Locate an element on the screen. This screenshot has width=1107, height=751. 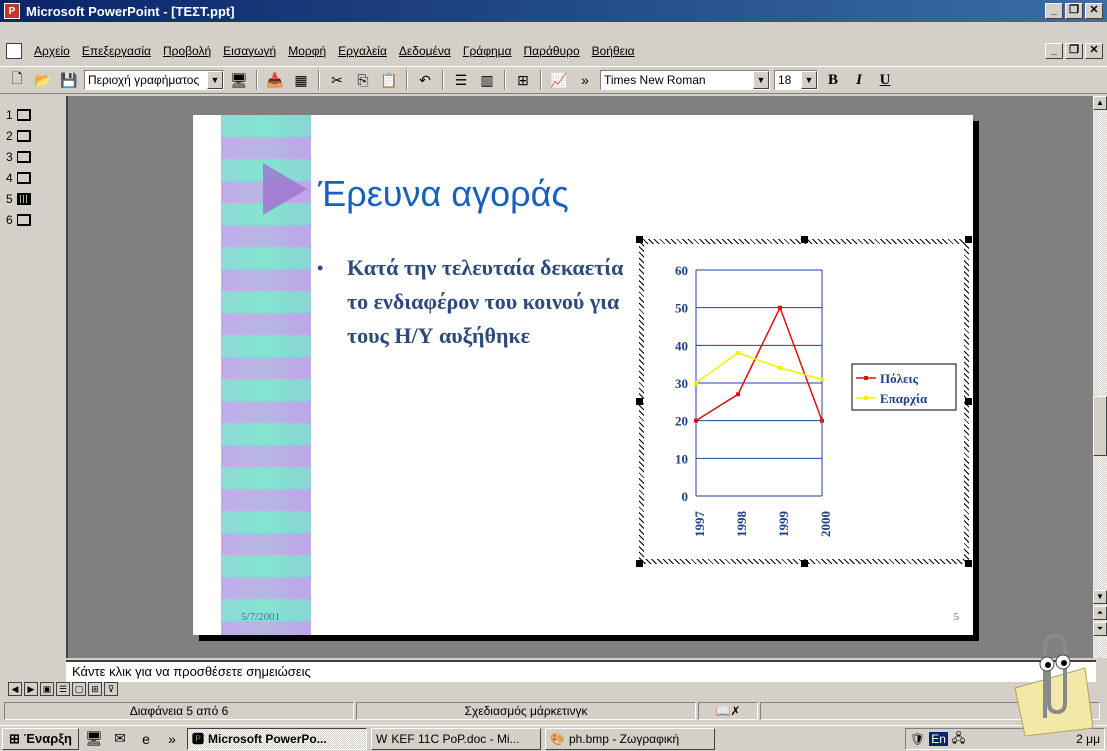
close-button: ✕ is located at coordinates (1094, 11).